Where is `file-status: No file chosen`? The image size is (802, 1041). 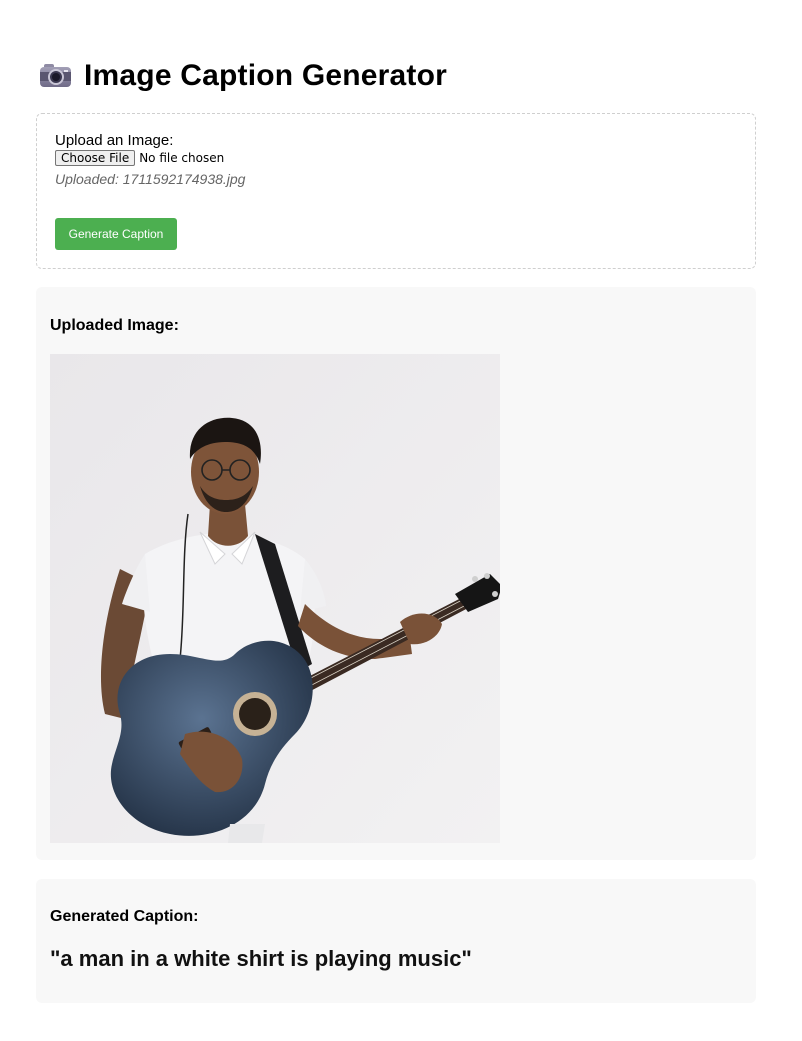
file-status: No file chosen is located at coordinates (182, 158).